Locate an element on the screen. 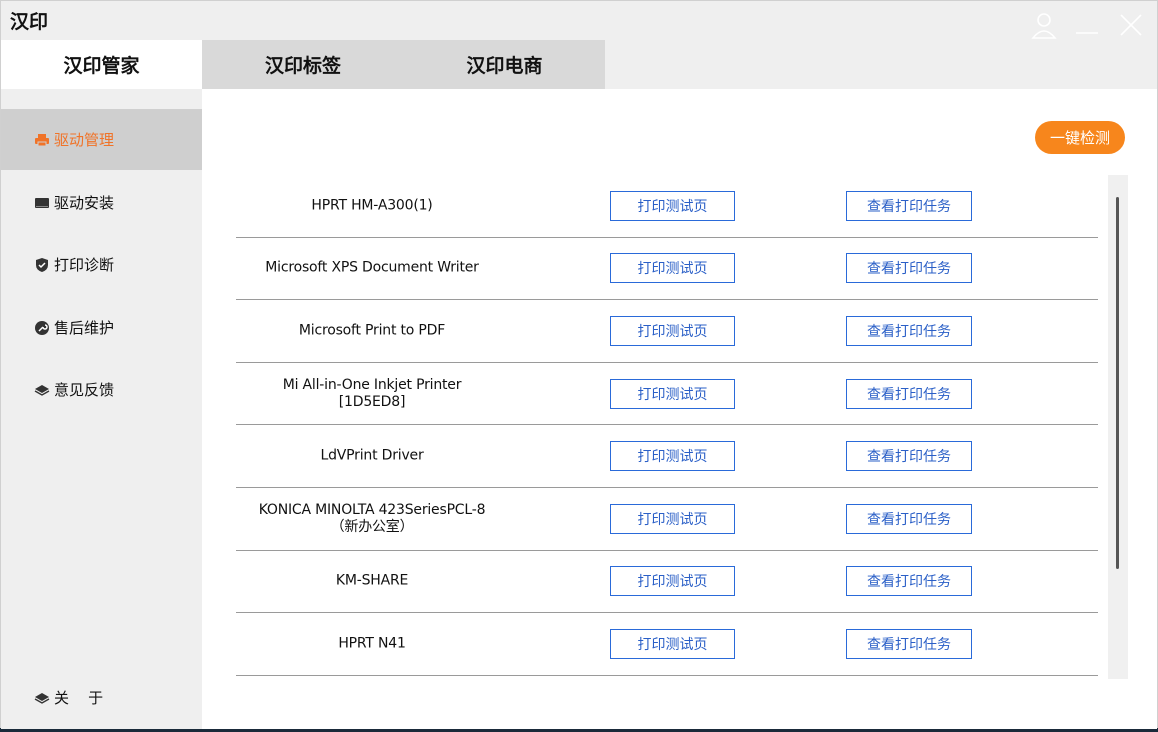  table-row: Microsoft Print to PDF 打印测试页 查看打印任务 is located at coordinates (667, 331).